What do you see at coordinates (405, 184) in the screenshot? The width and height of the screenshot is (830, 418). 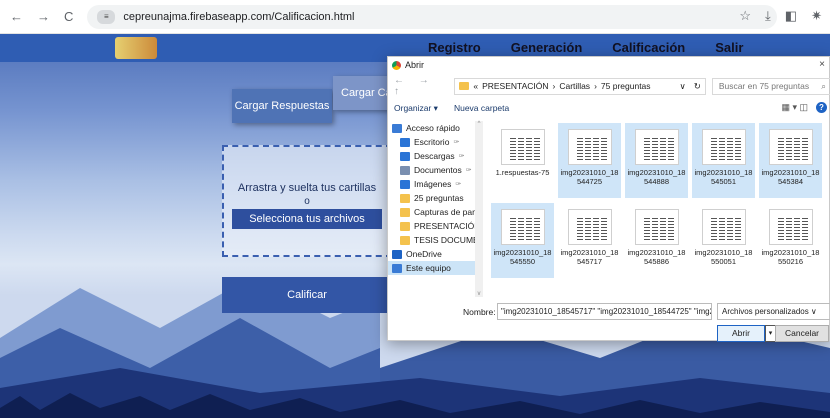 I see `pictures-icon` at bounding box center [405, 184].